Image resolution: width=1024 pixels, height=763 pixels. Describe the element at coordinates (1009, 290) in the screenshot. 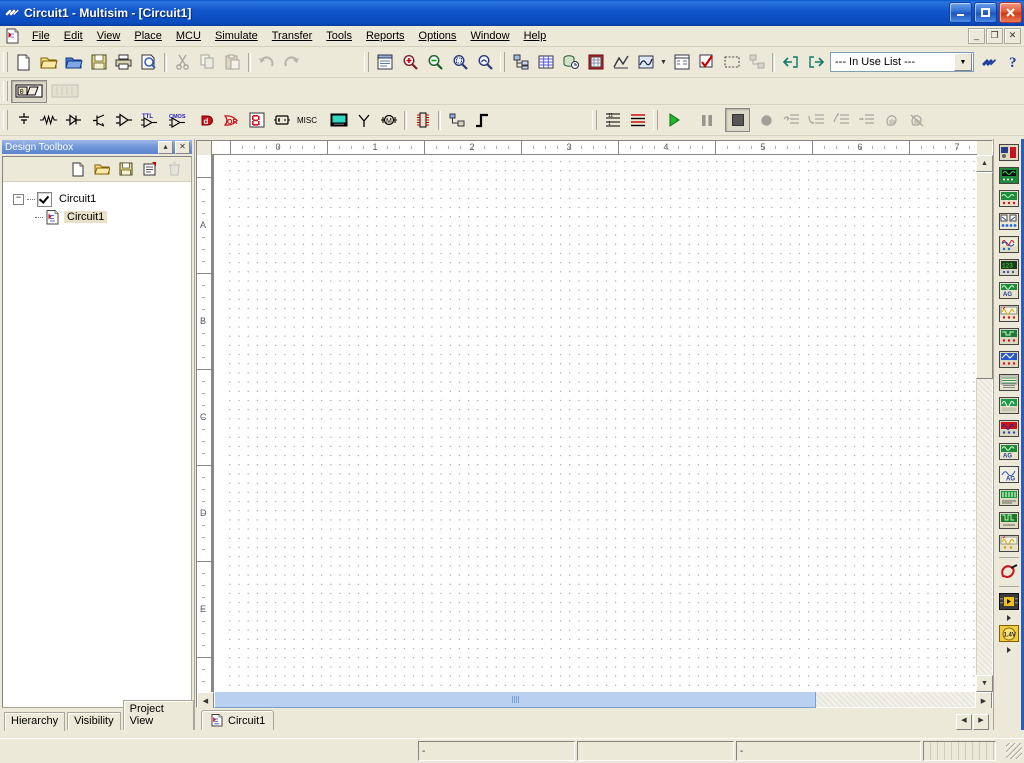

I see `frequency-counter-button: AG` at that location.